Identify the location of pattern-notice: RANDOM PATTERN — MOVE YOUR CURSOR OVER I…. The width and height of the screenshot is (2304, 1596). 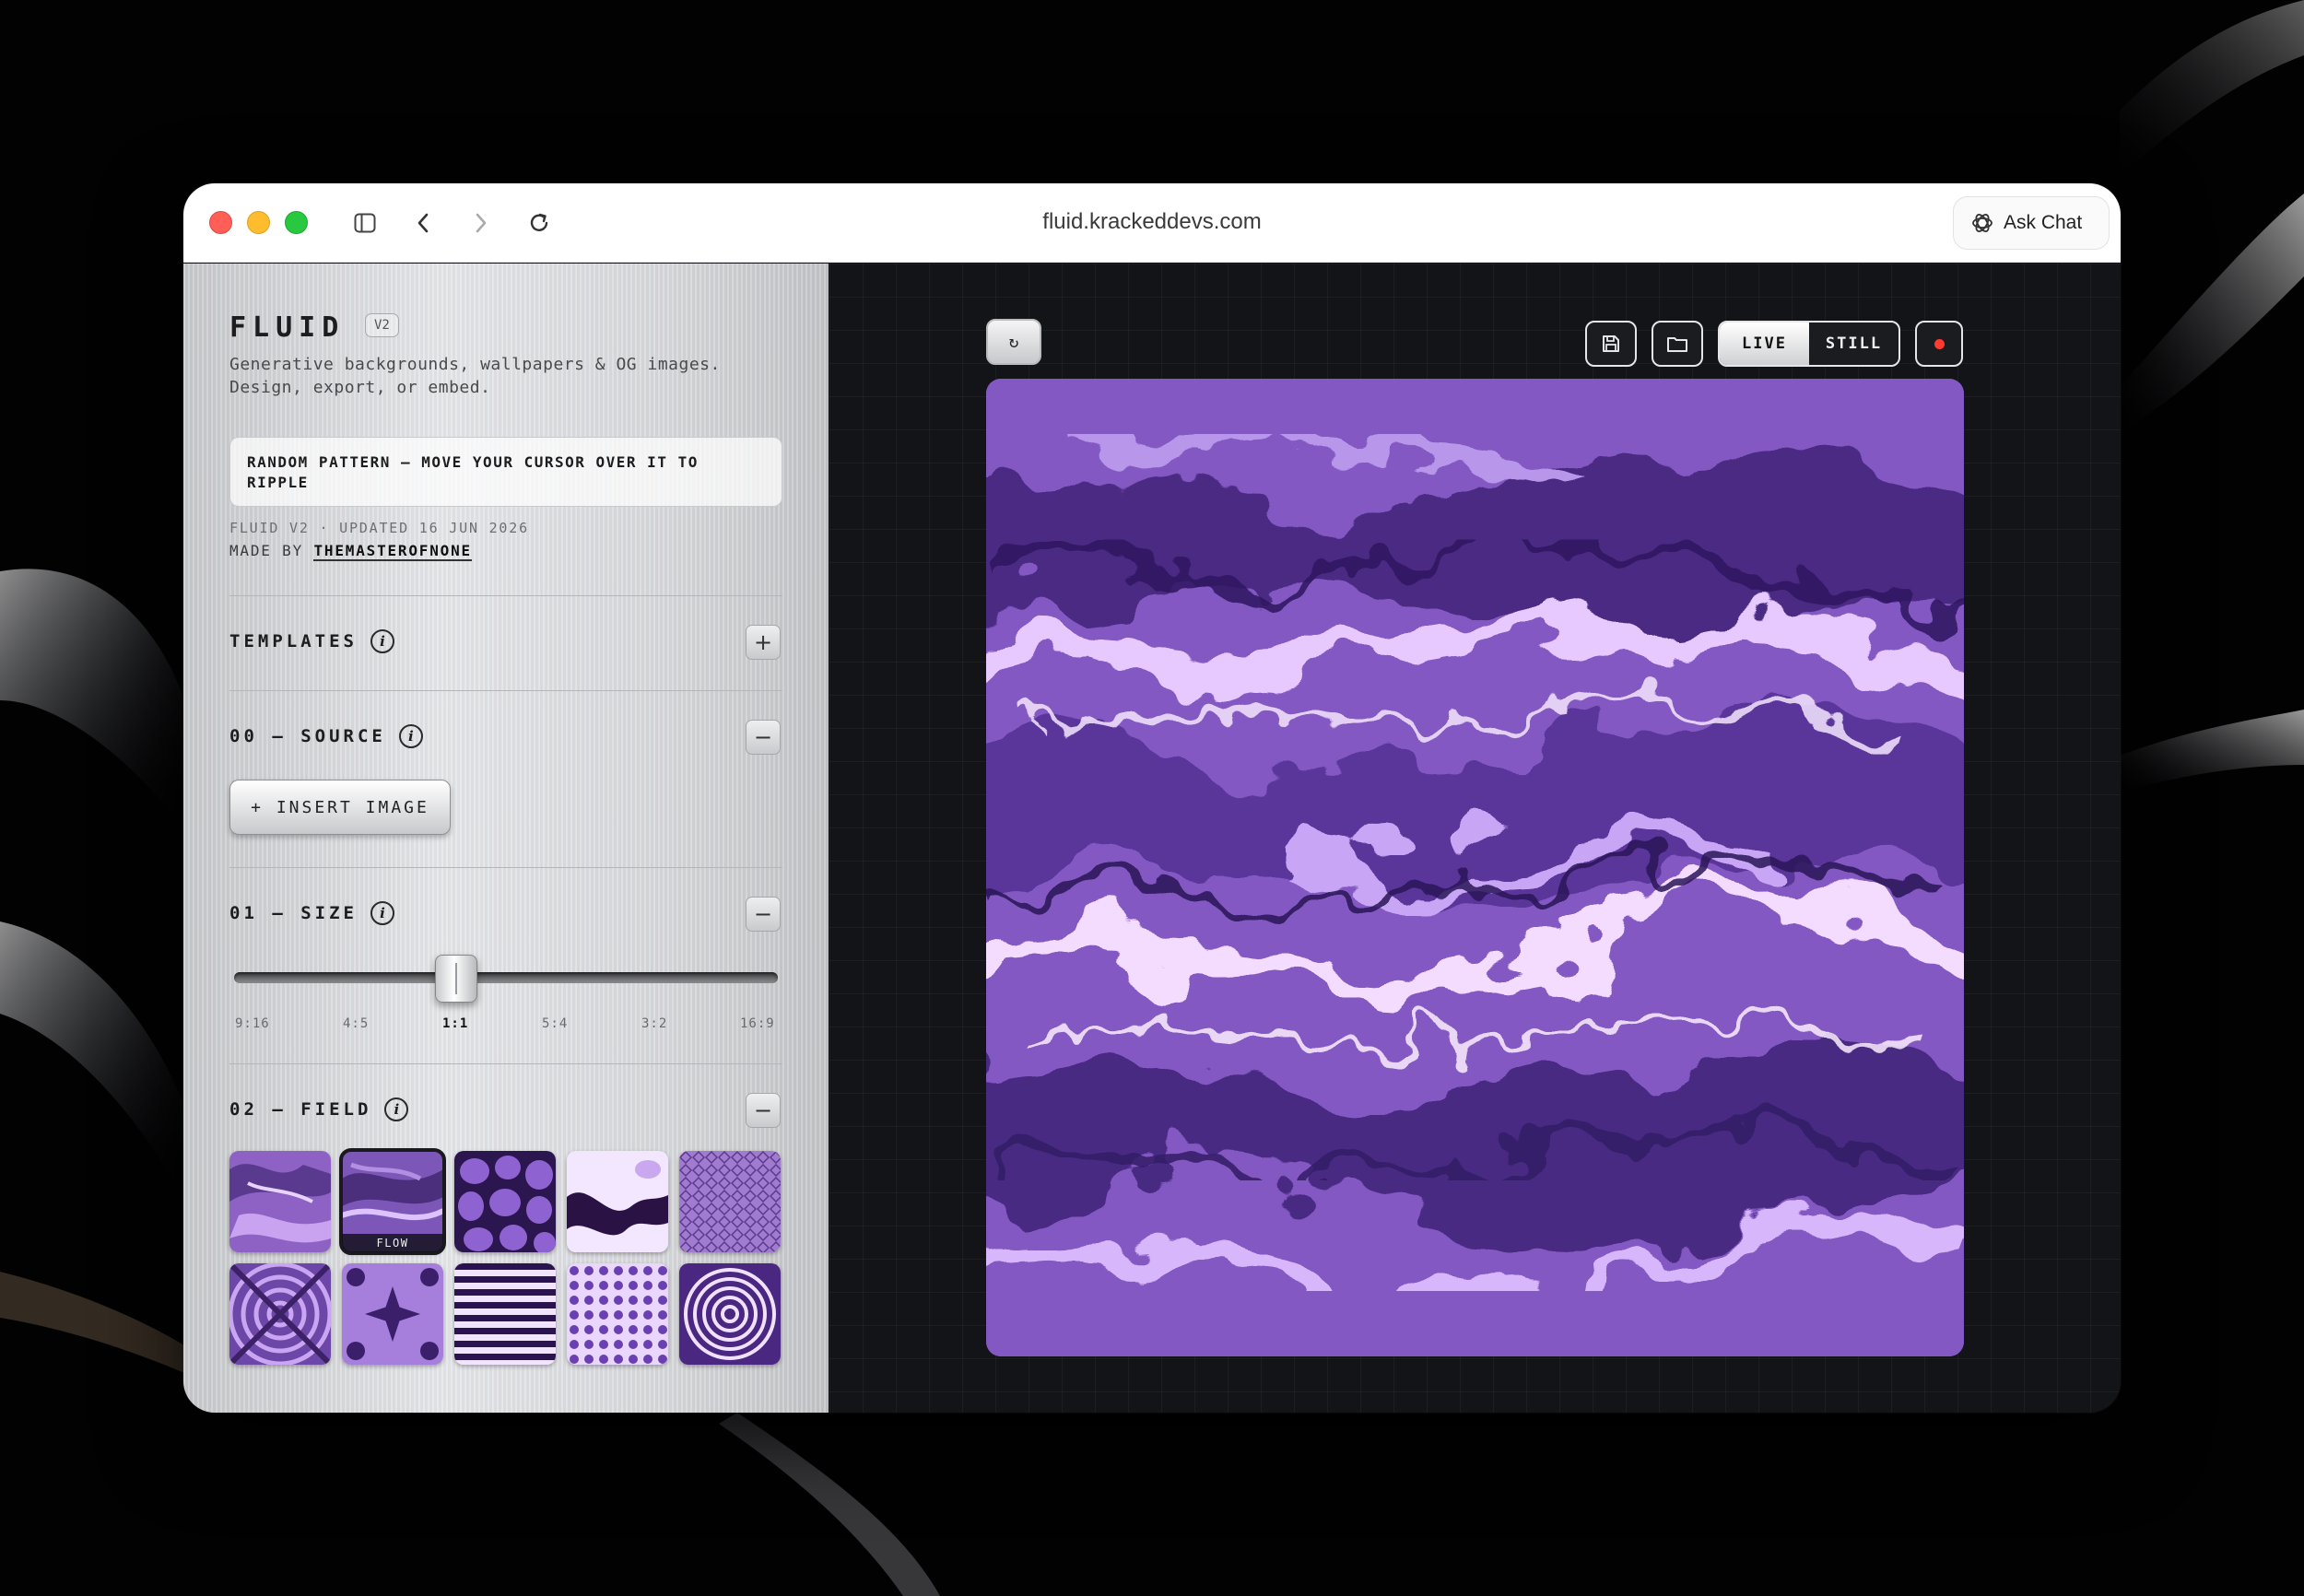
(505, 472).